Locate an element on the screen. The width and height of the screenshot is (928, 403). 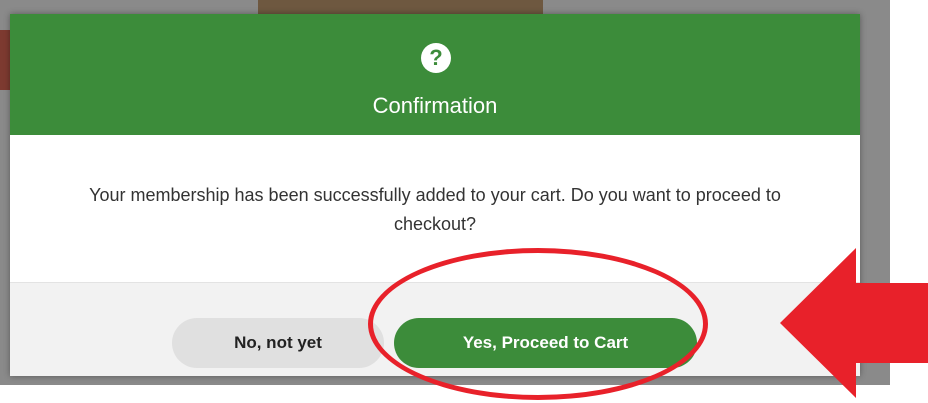
background-banner is located at coordinates (400, 7).